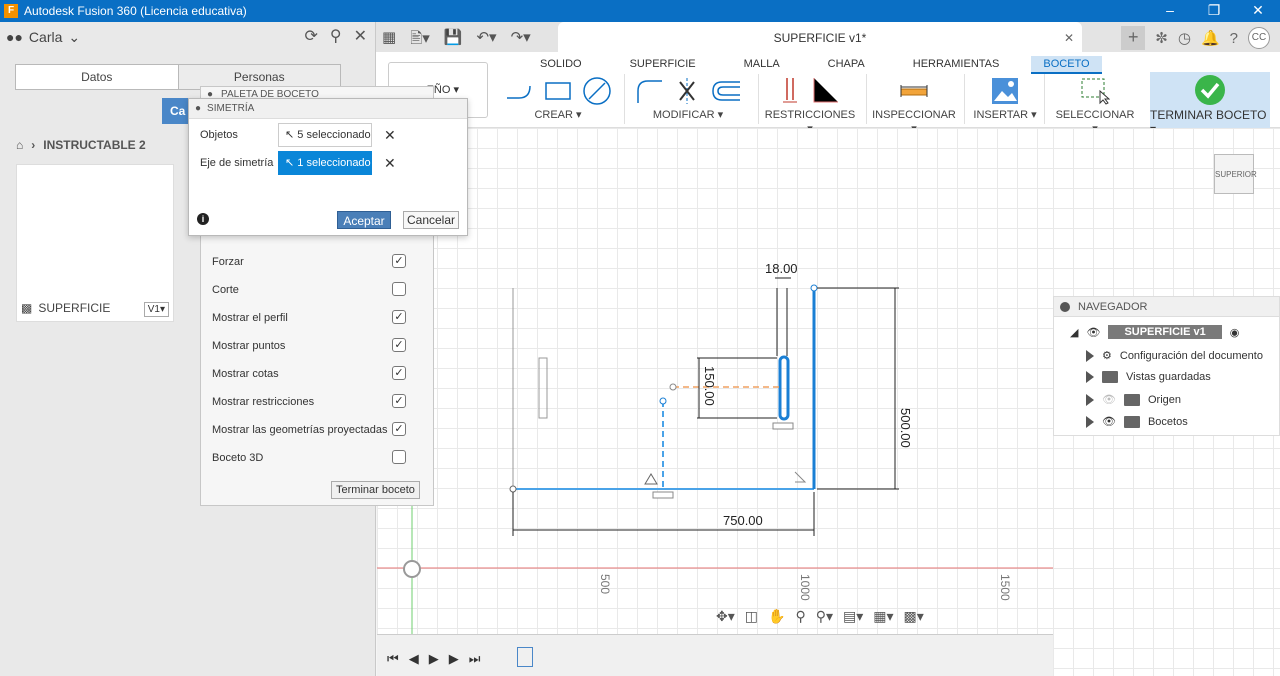 Image resolution: width=1280 pixels, height=676 pixels. Describe the element at coordinates (1005, 91) in the screenshot. I see `insert-image-icon` at that location.